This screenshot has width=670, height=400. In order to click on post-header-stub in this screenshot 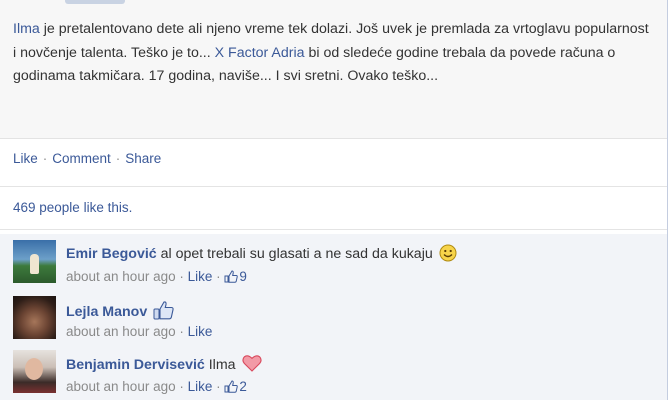, I will do `click(95, 2)`.